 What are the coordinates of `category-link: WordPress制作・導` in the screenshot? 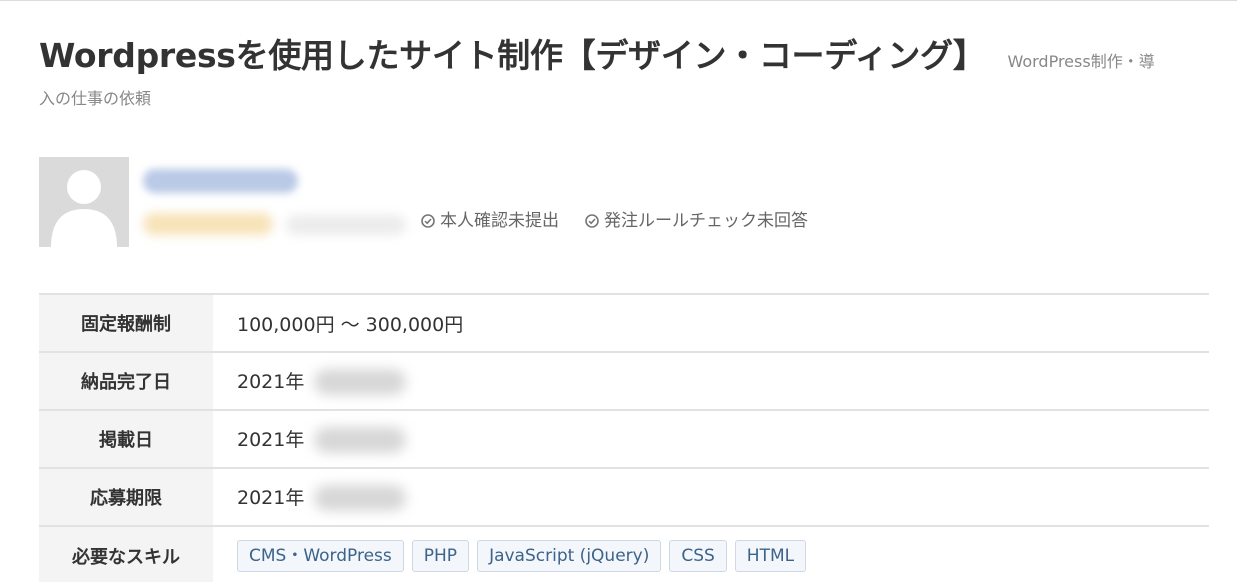 It's located at (1080, 61).